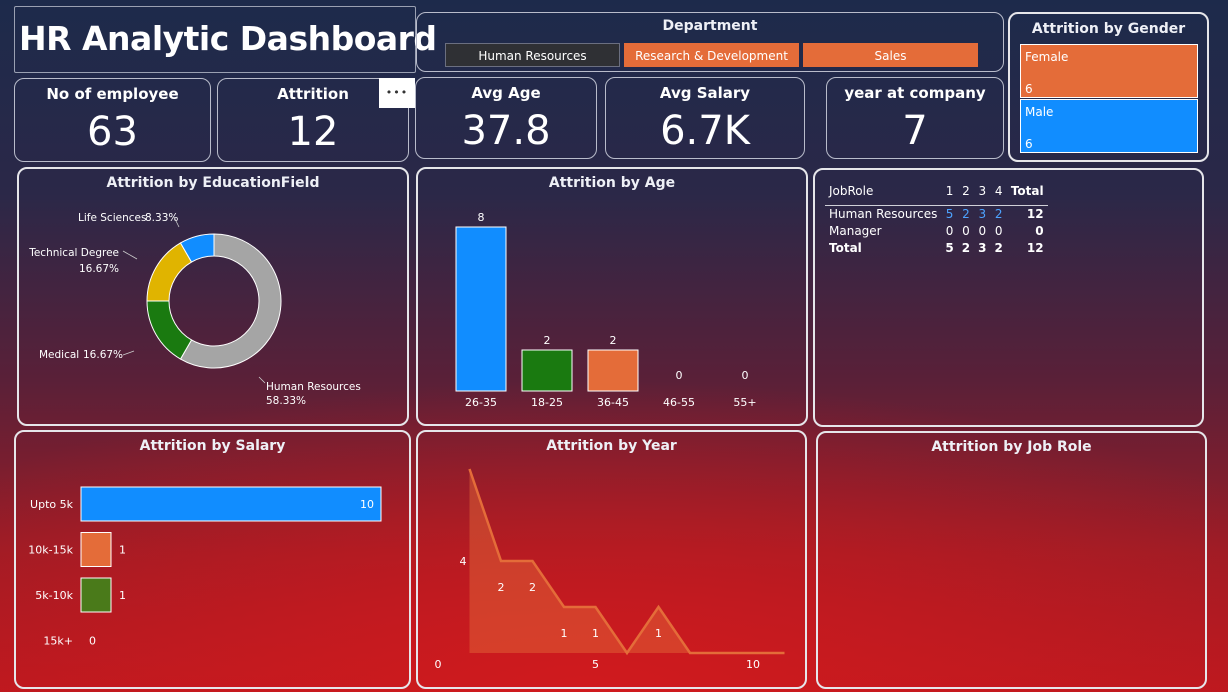  Describe the element at coordinates (286, 401) in the screenshot. I see `donut-label-hr-pct: 58.33%` at that location.